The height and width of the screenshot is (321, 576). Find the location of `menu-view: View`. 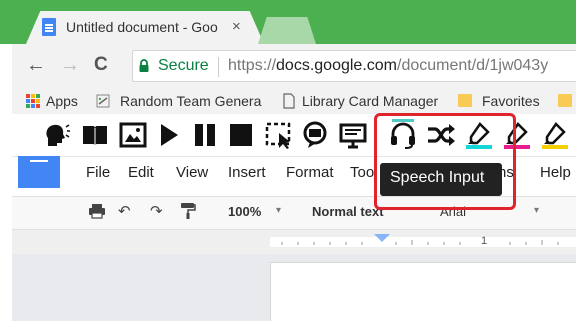

menu-view: View is located at coordinates (192, 172).